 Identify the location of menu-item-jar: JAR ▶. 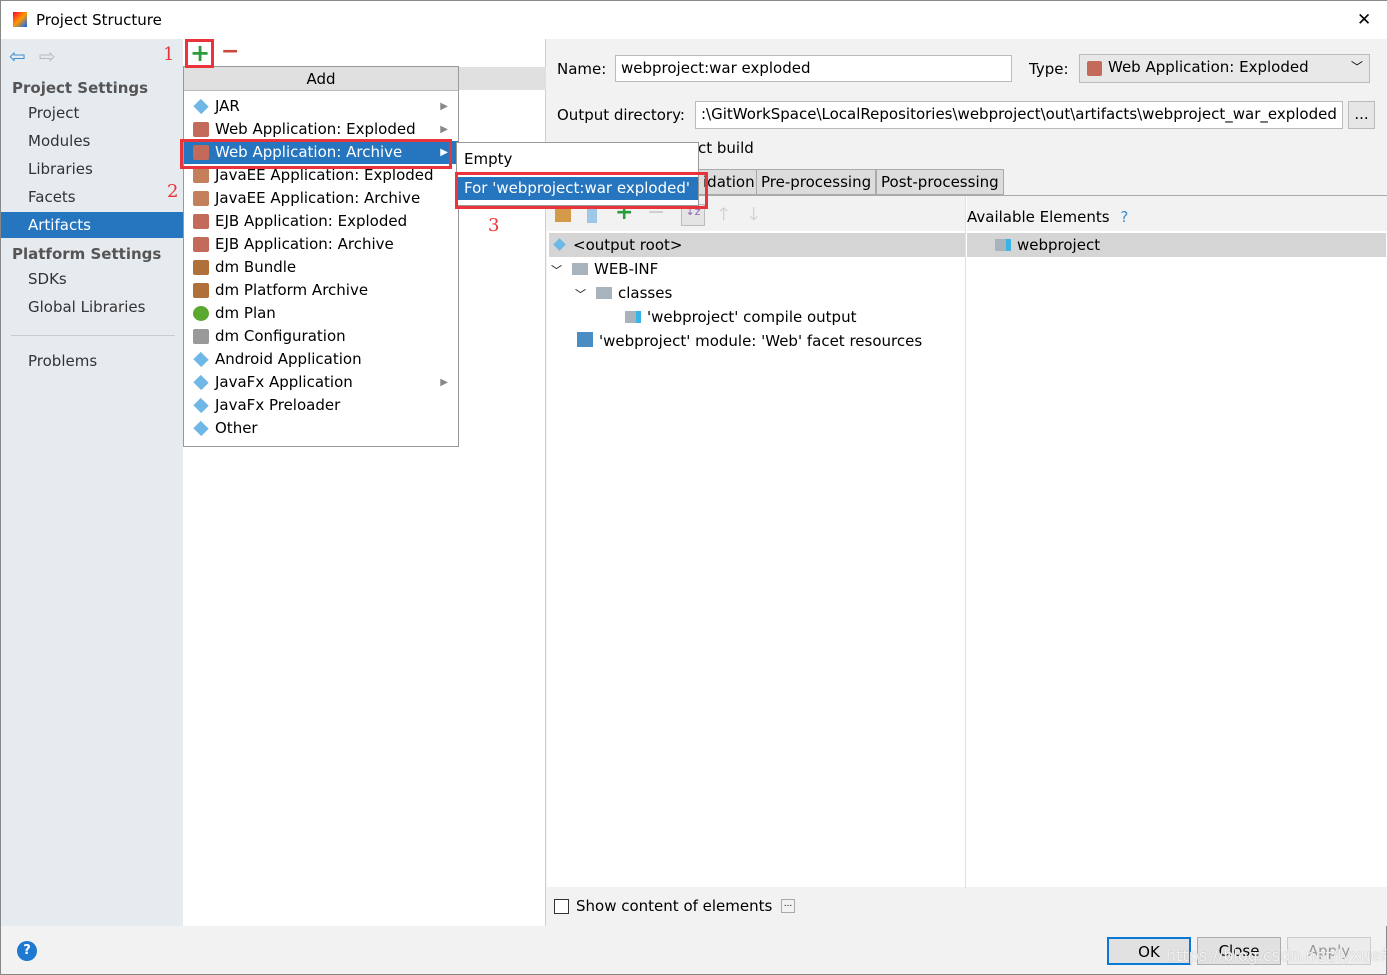
(321, 106).